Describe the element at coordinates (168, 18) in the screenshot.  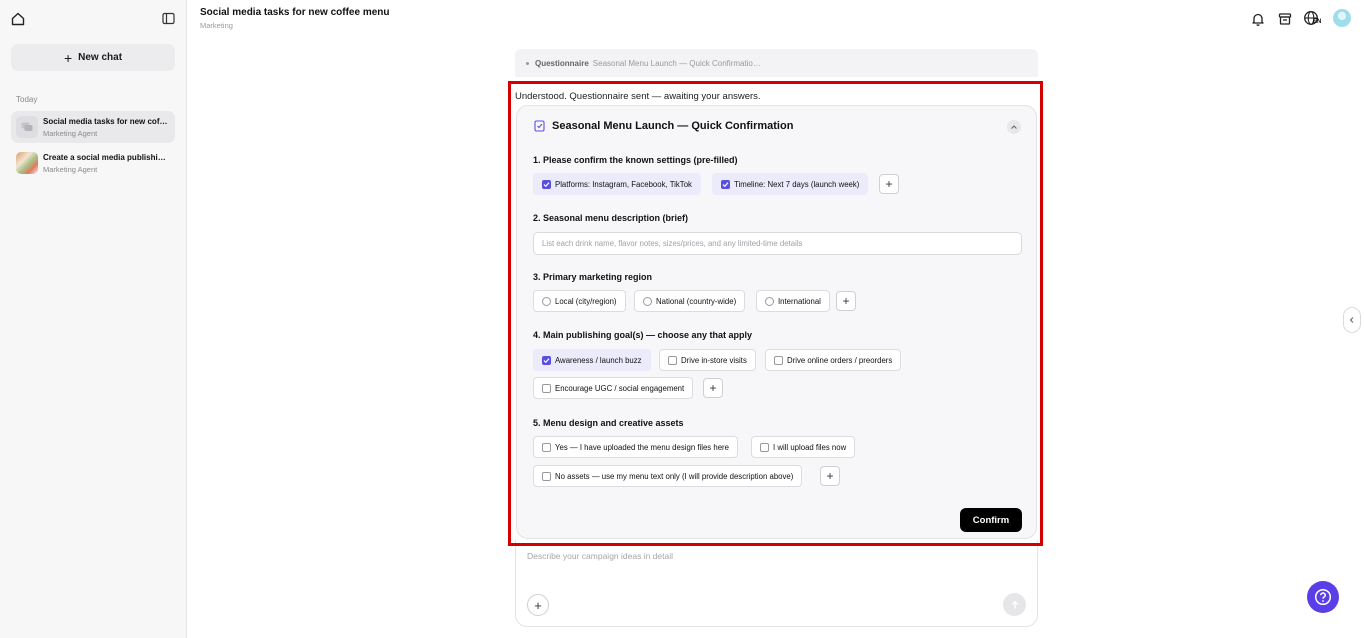
I see `sidebar-toggle-icon` at that location.